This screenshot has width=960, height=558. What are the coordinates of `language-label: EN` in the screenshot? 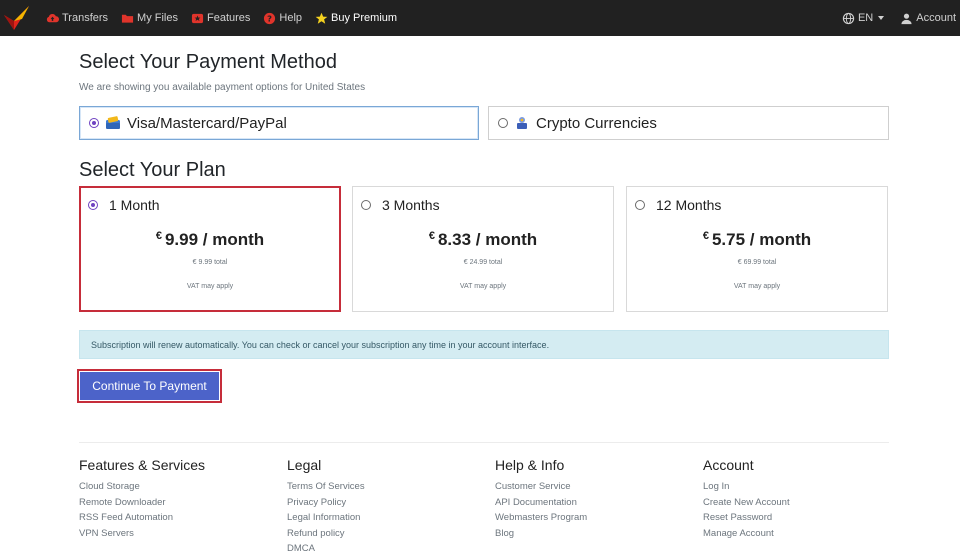 It's located at (865, 18).